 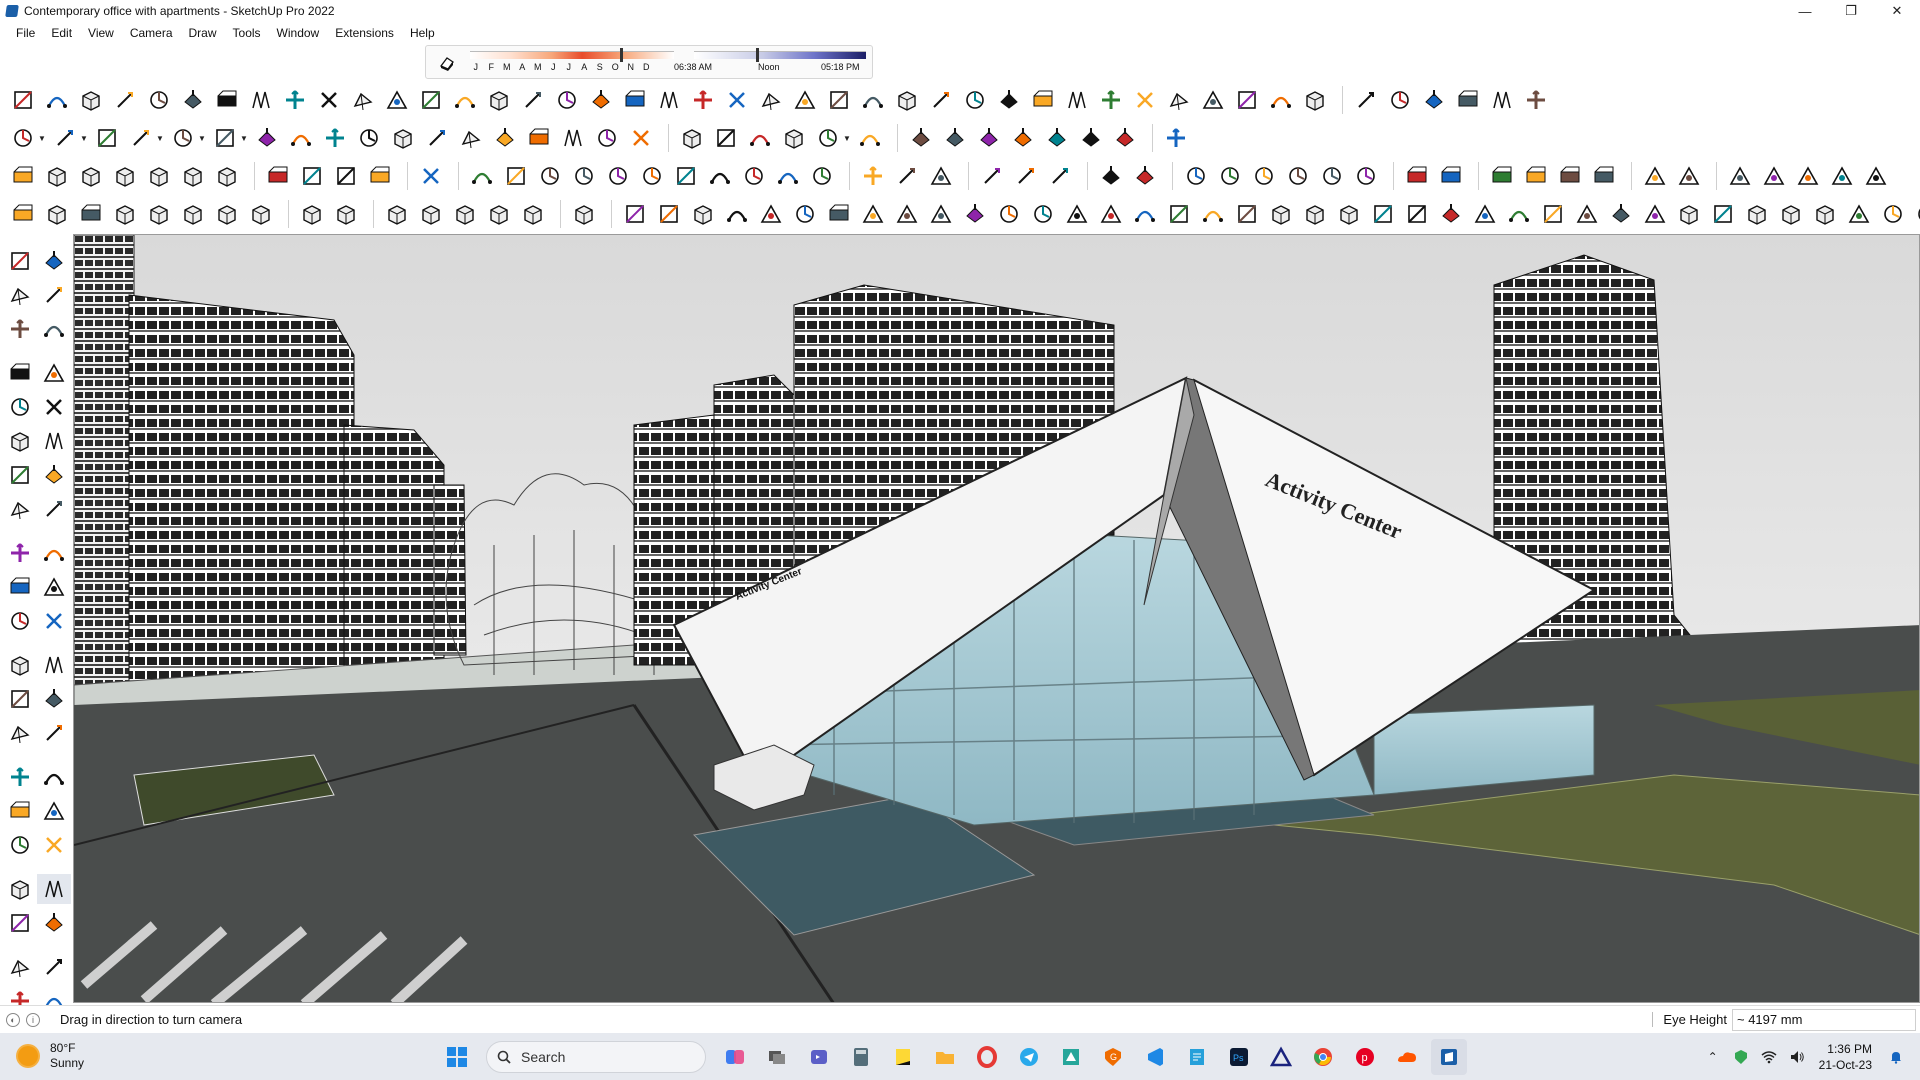 What do you see at coordinates (54, 845) in the screenshot?
I see `previous-view-icon` at bounding box center [54, 845].